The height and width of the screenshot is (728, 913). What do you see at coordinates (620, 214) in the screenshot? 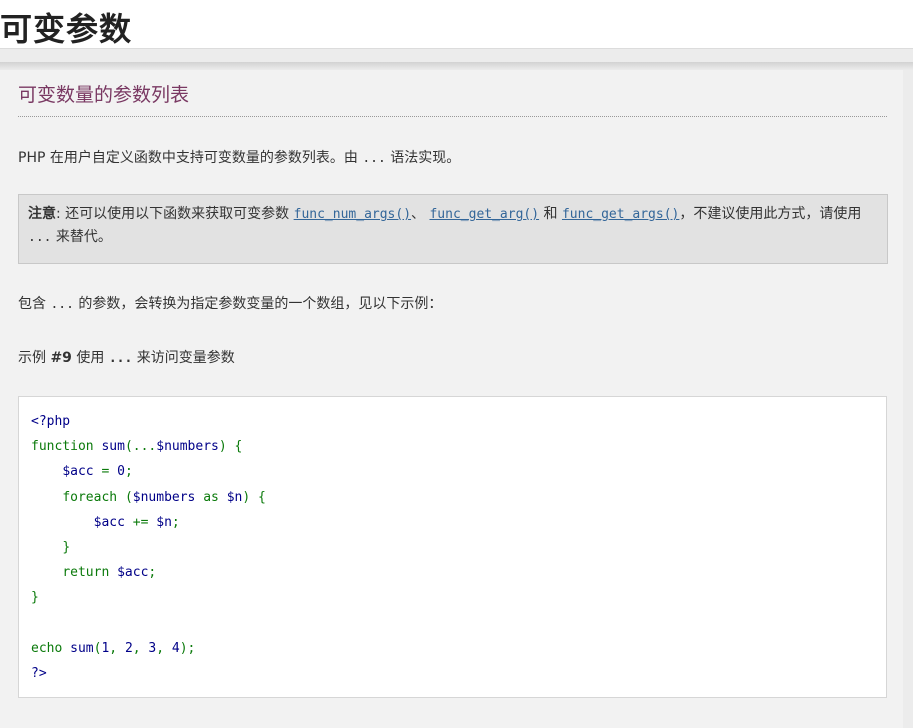
I see `func-get-args-link: func_get_args()` at bounding box center [620, 214].